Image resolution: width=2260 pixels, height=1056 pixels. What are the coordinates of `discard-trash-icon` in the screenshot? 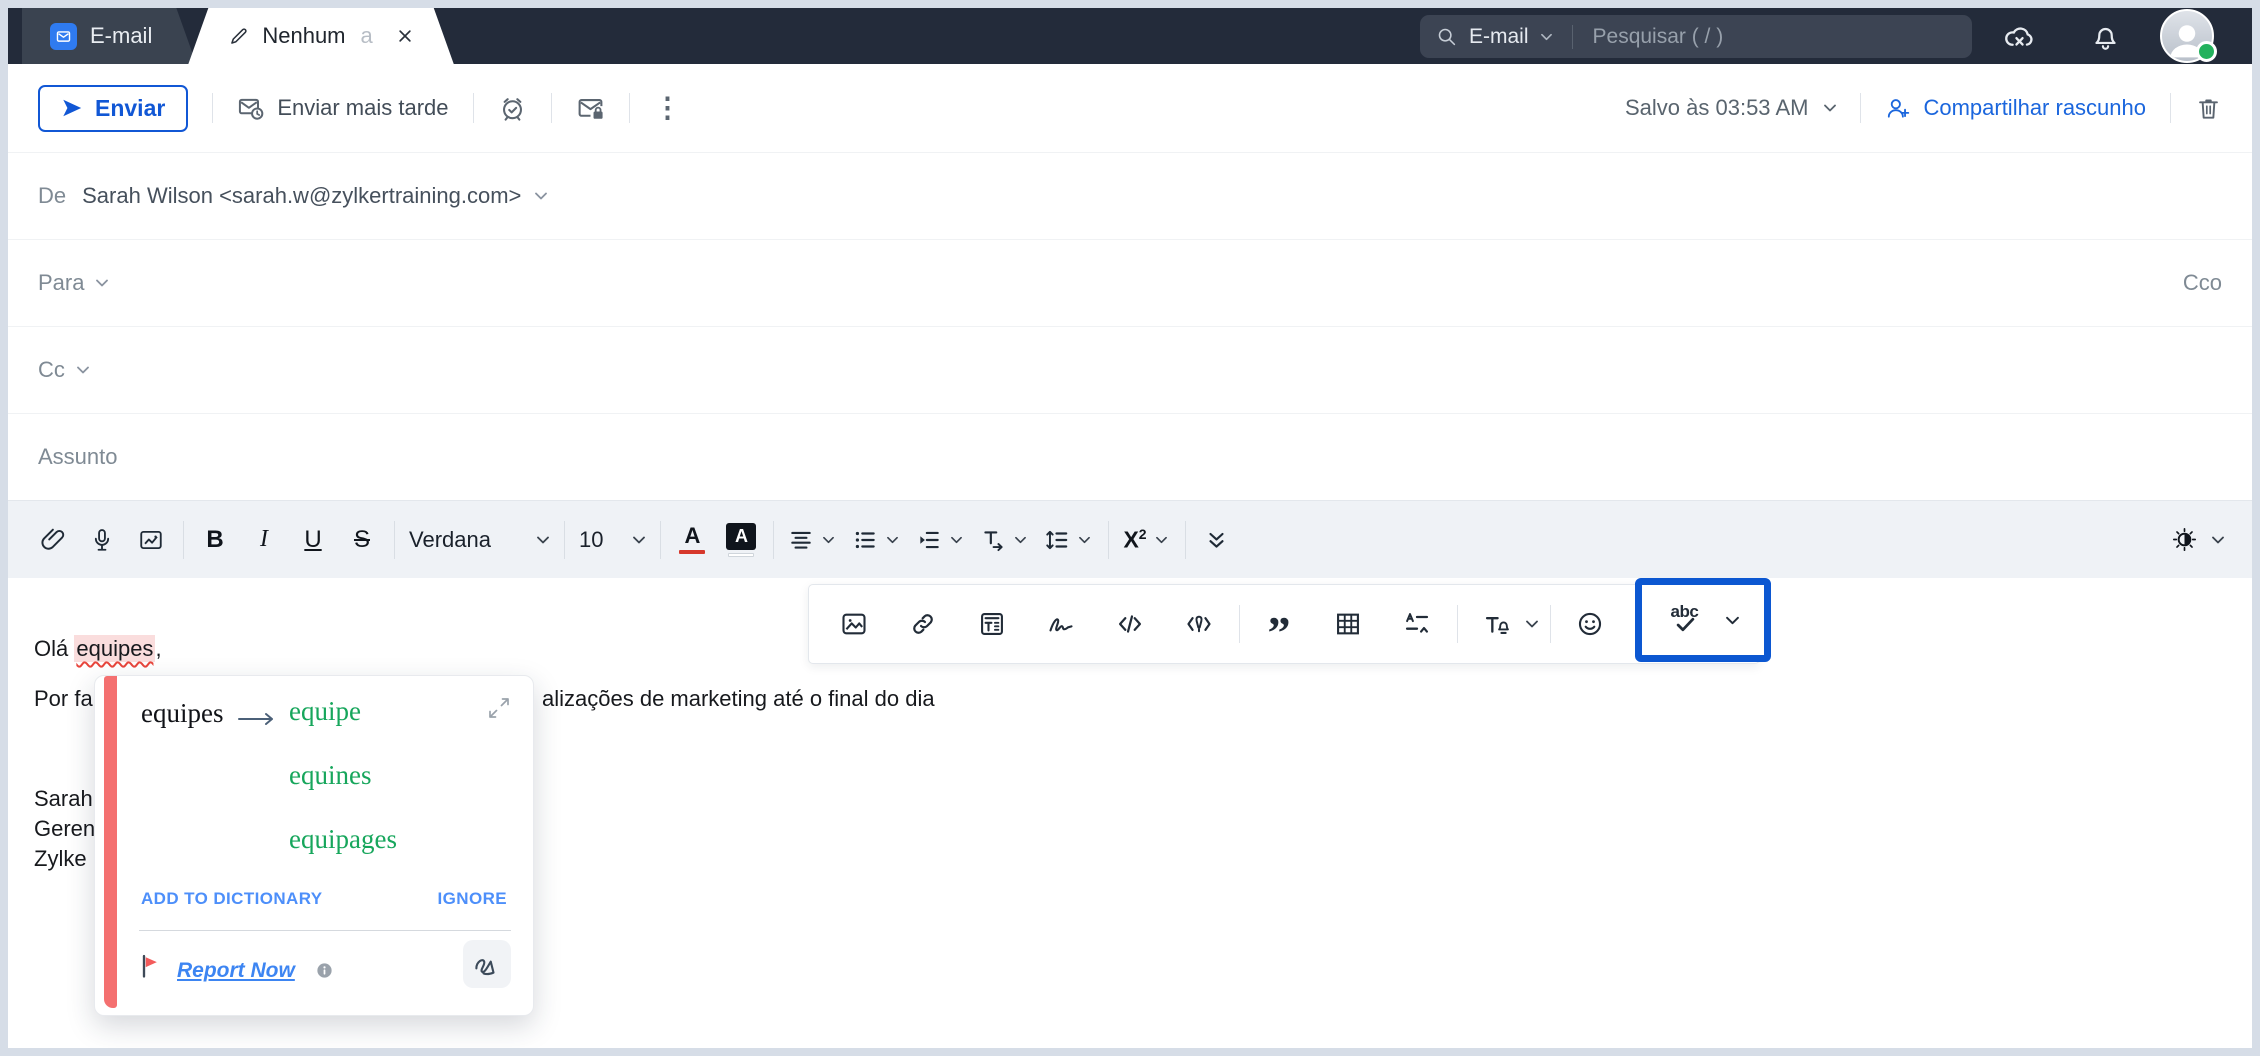 It's located at (2208, 108).